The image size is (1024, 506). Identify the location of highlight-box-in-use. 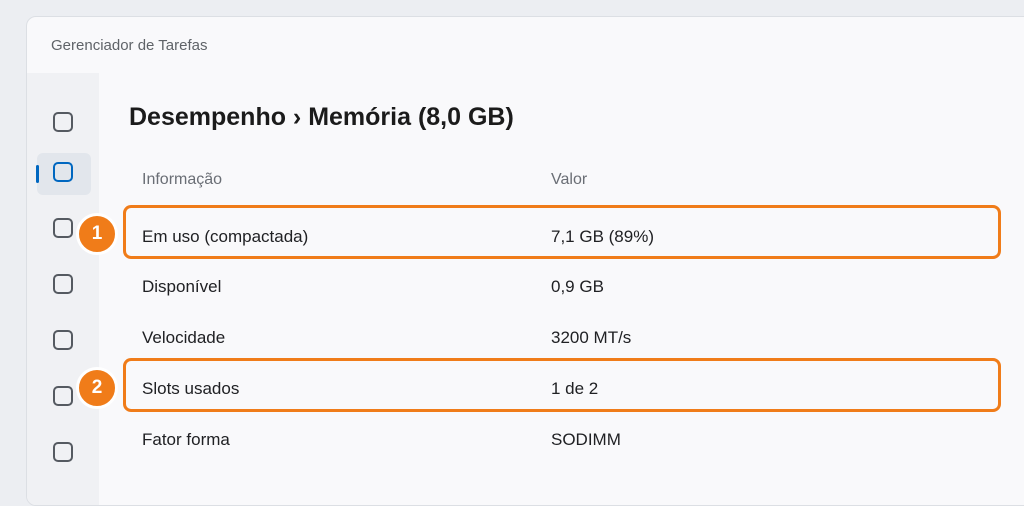
(562, 232).